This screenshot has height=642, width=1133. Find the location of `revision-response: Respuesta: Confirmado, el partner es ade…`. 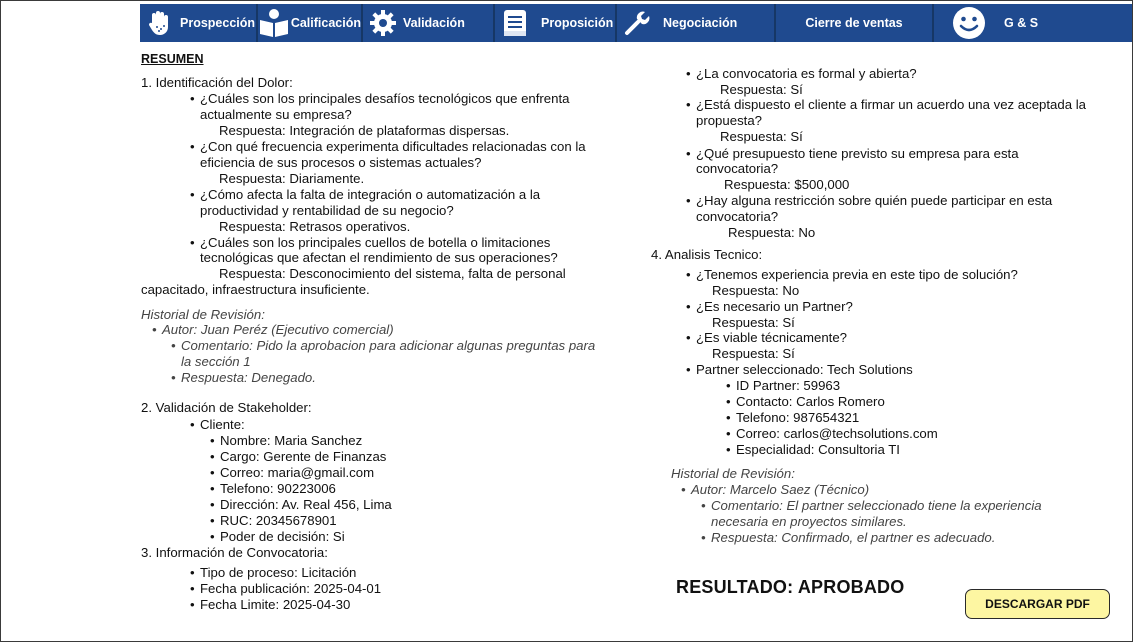

revision-response: Respuesta: Confirmado, el partner es ade… is located at coordinates (848, 538).